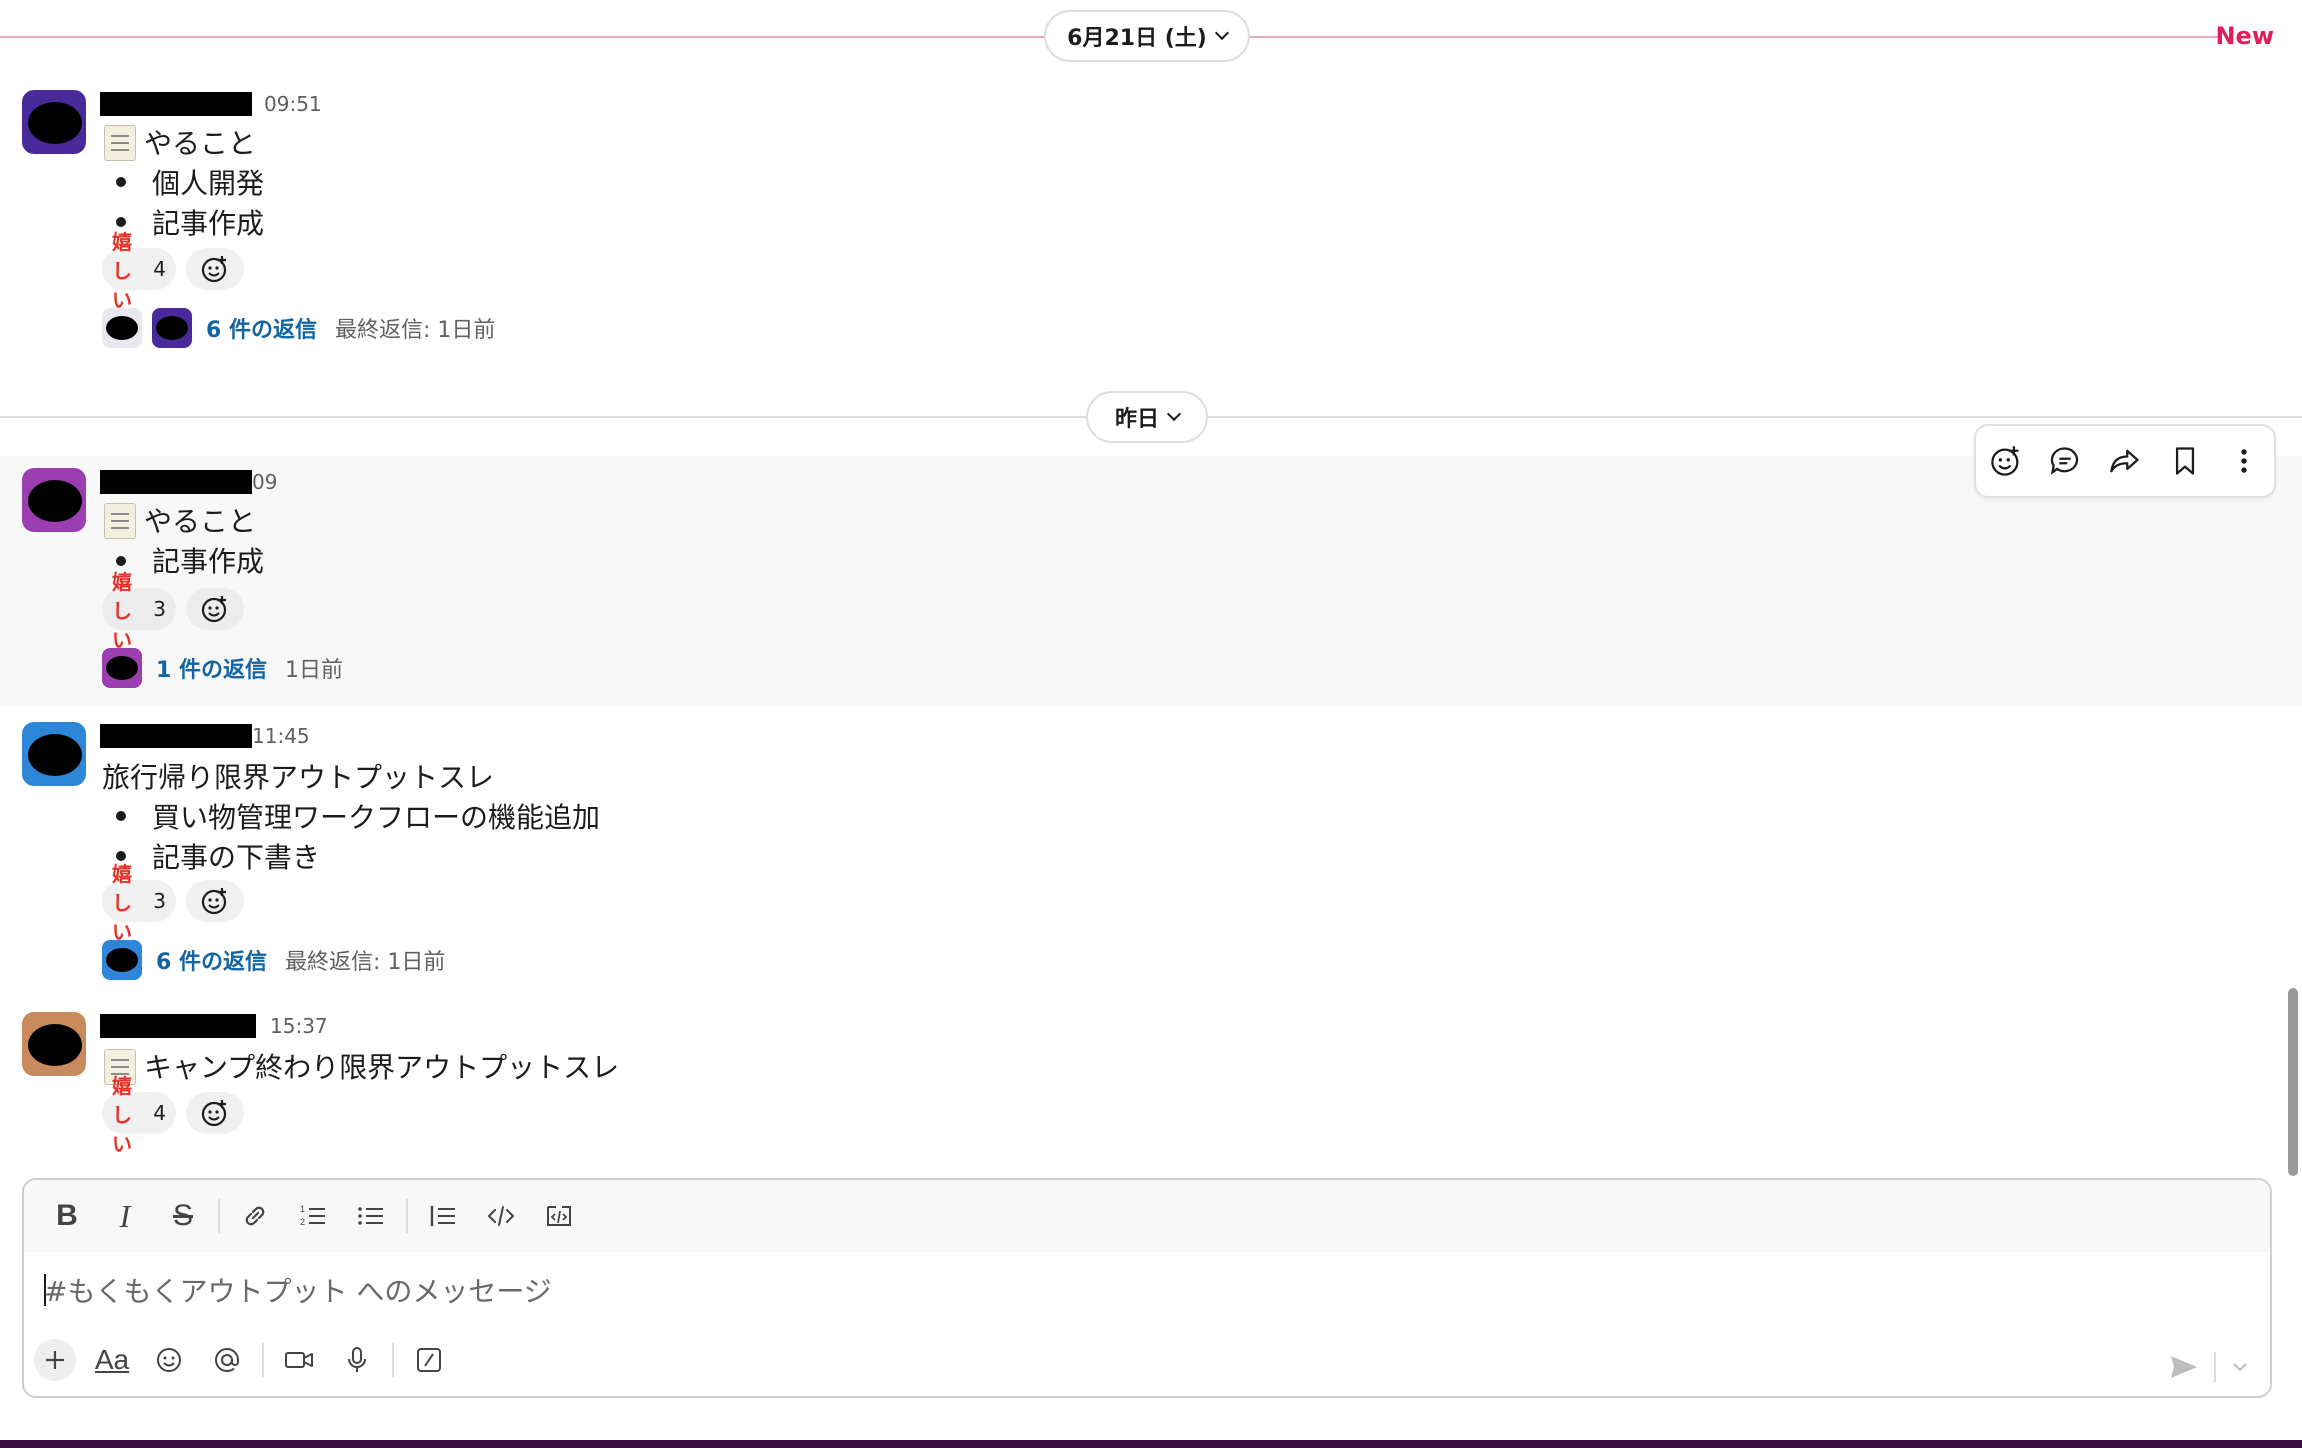  Describe the element at coordinates (443, 1216) in the screenshot. I see `blockquote-button` at that location.